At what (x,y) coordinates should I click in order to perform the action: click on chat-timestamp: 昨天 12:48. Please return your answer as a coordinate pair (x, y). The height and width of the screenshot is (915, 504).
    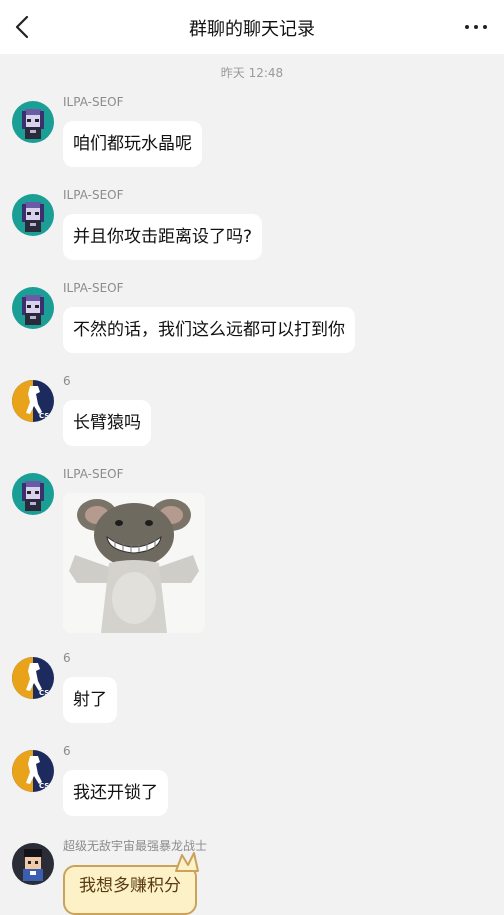
    Looking at the image, I should click on (252, 73).